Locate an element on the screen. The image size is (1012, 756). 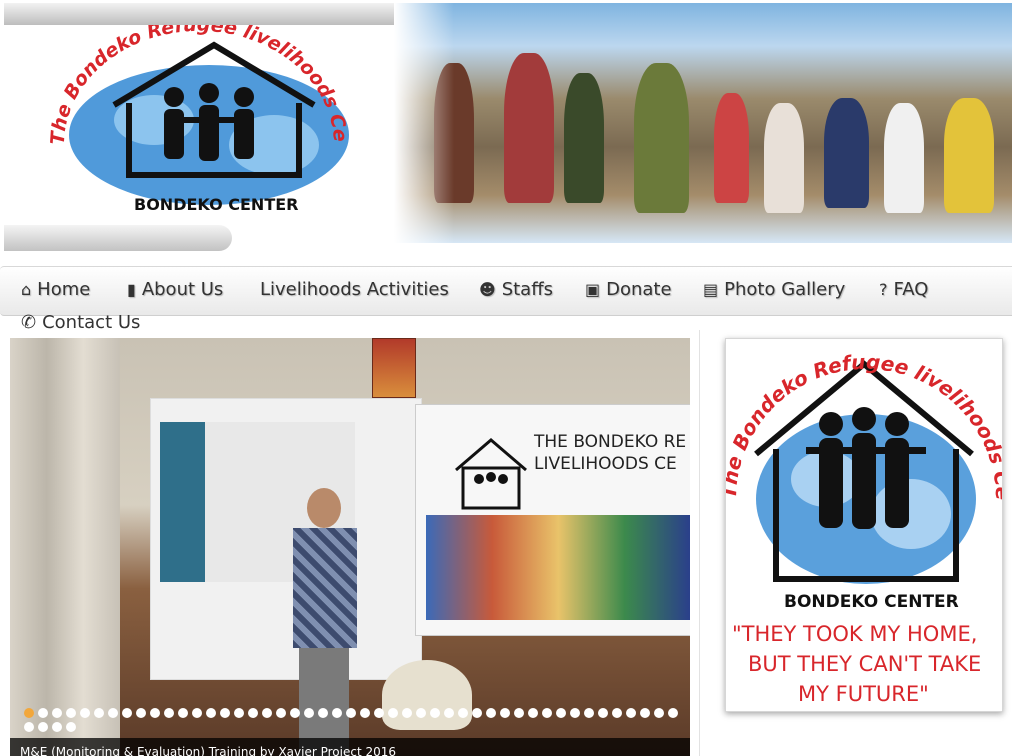
nav-home-label: Home is located at coordinates (64, 289).